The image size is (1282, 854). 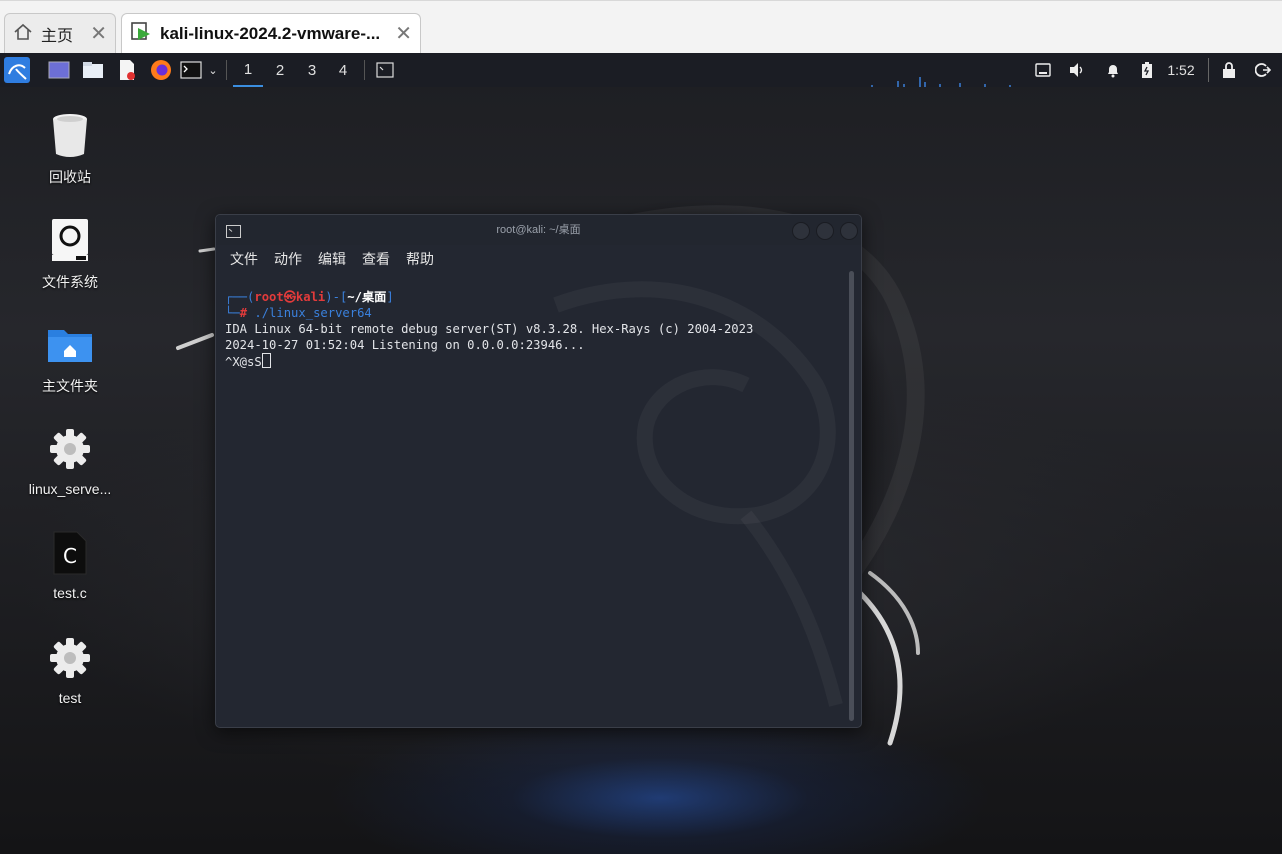 What do you see at coordinates (376, 259) in the screenshot?
I see `menu-view: 查看` at bounding box center [376, 259].